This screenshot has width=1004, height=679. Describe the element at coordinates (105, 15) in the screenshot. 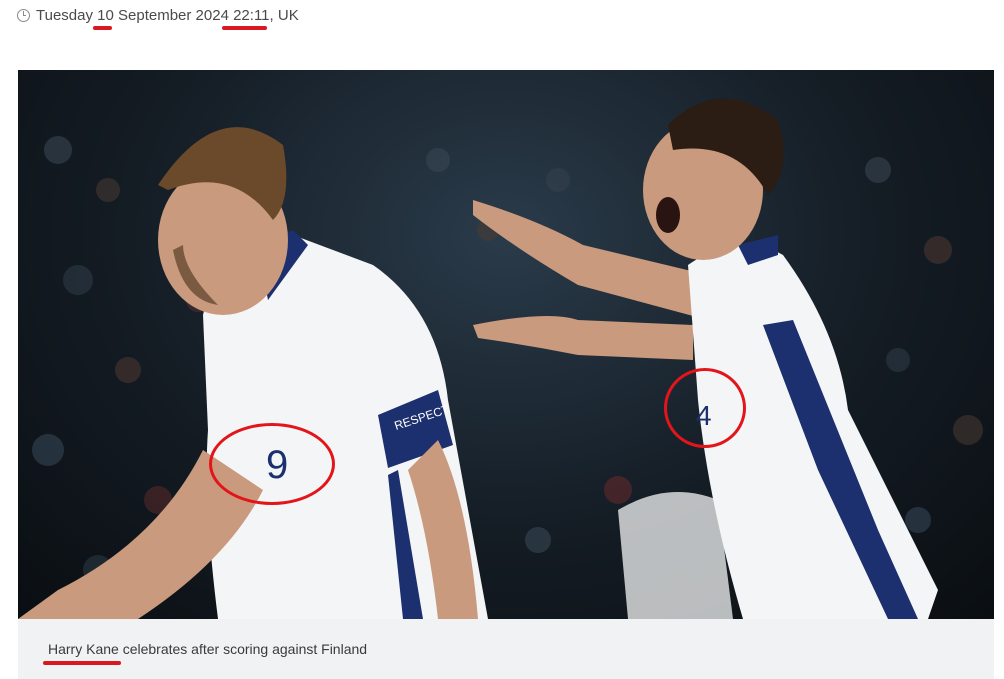

I see `dateline-day: 10` at that location.